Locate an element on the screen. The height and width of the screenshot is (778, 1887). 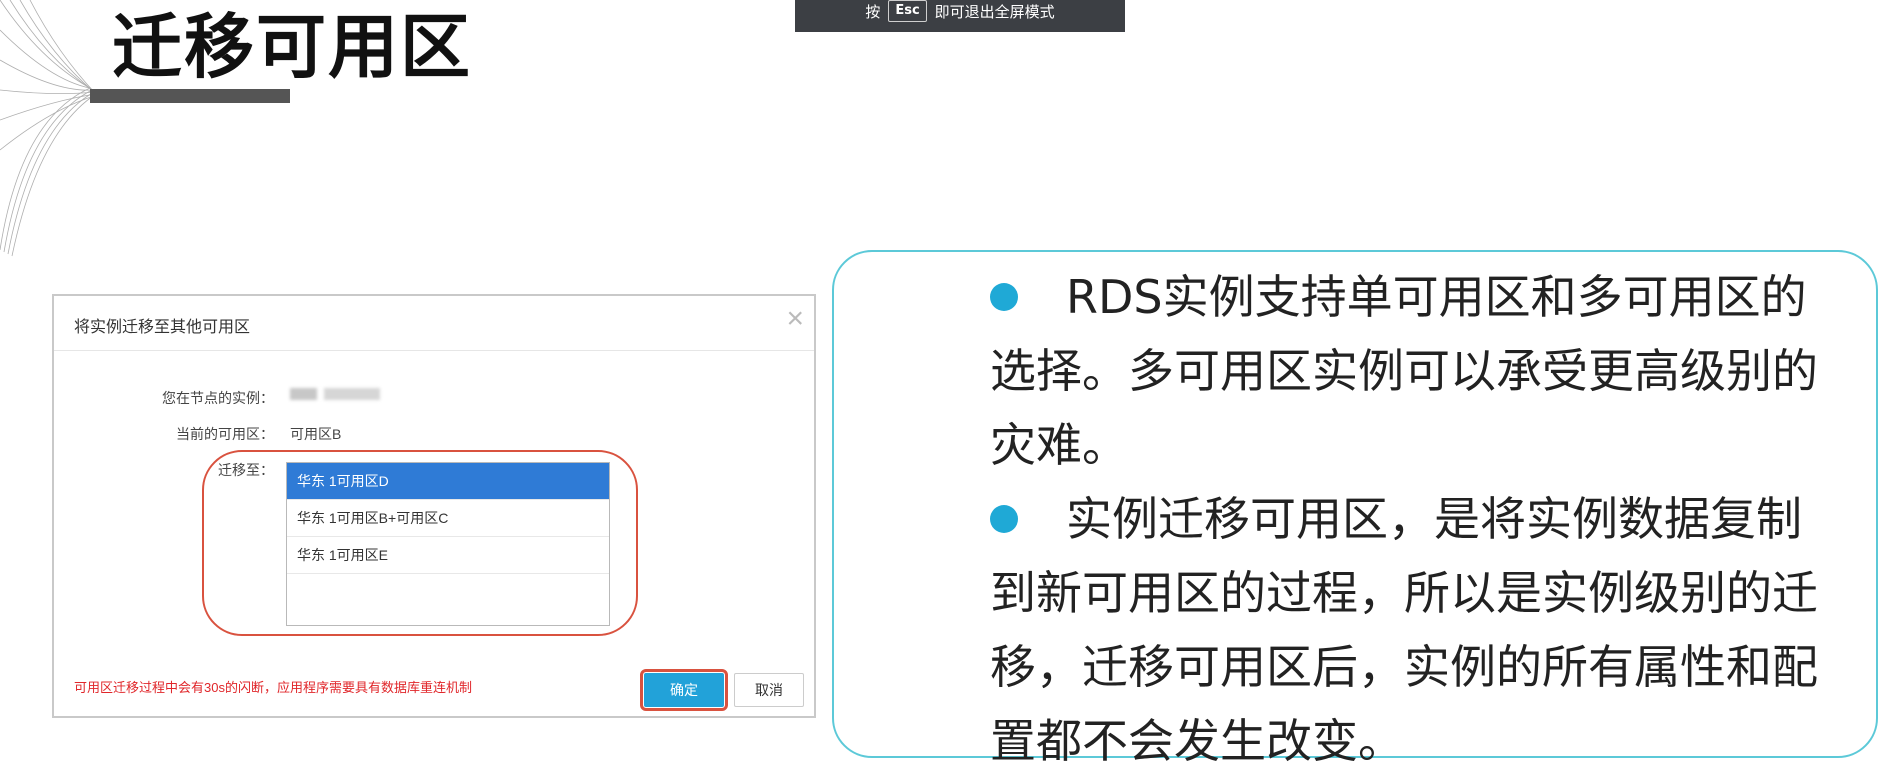
cancel-button: 取消 is located at coordinates (769, 690).